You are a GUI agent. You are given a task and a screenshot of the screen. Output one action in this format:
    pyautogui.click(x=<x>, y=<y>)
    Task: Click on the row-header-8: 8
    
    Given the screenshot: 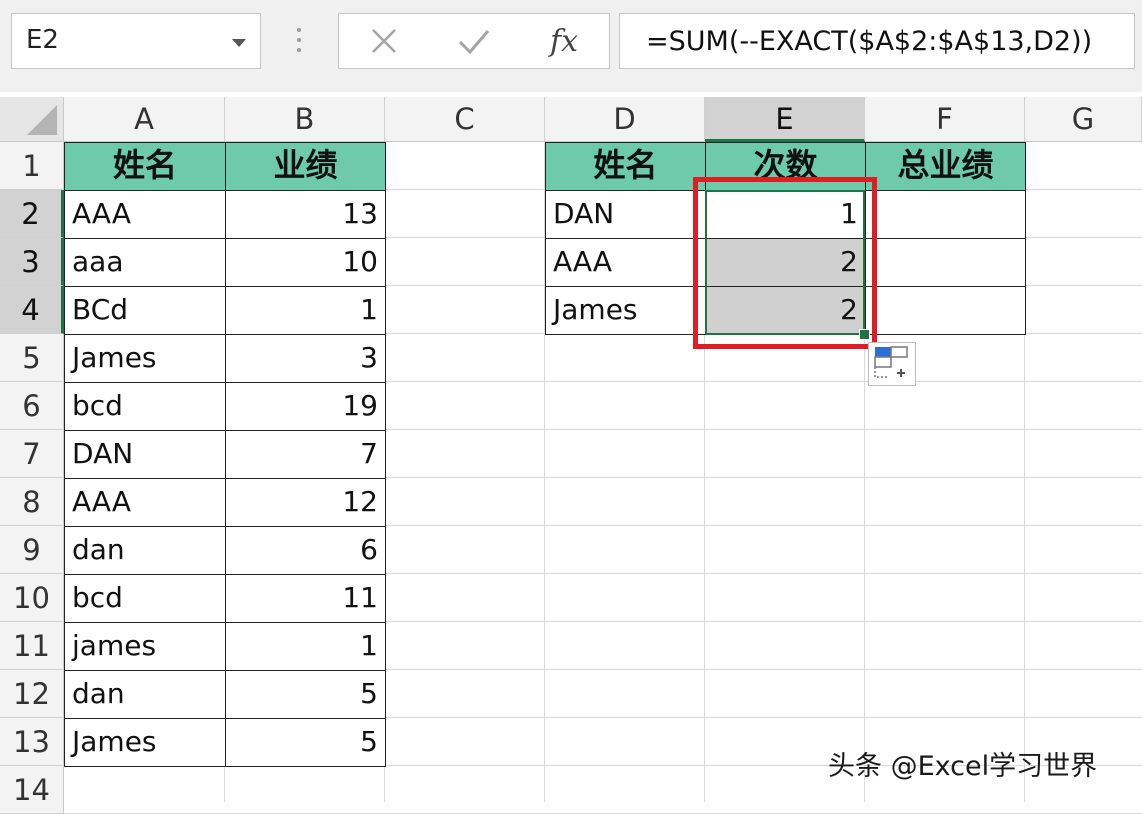 What is the action you would take?
    pyautogui.click(x=32, y=502)
    